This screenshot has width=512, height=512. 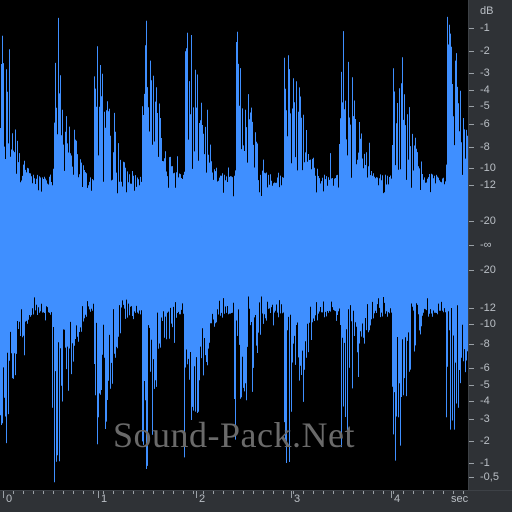 I want to click on db-tick-label: -3, so click(x=485, y=73).